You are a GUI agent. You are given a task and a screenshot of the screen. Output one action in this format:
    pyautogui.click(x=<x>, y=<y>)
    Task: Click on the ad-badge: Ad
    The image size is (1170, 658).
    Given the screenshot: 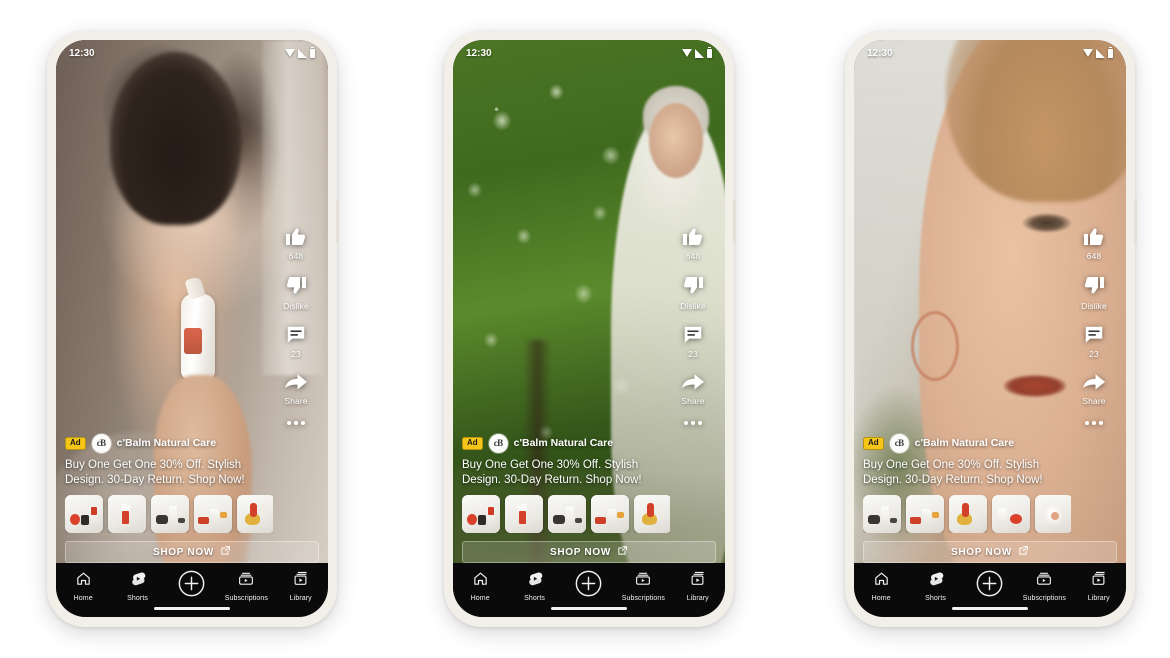 What is the action you would take?
    pyautogui.click(x=472, y=443)
    